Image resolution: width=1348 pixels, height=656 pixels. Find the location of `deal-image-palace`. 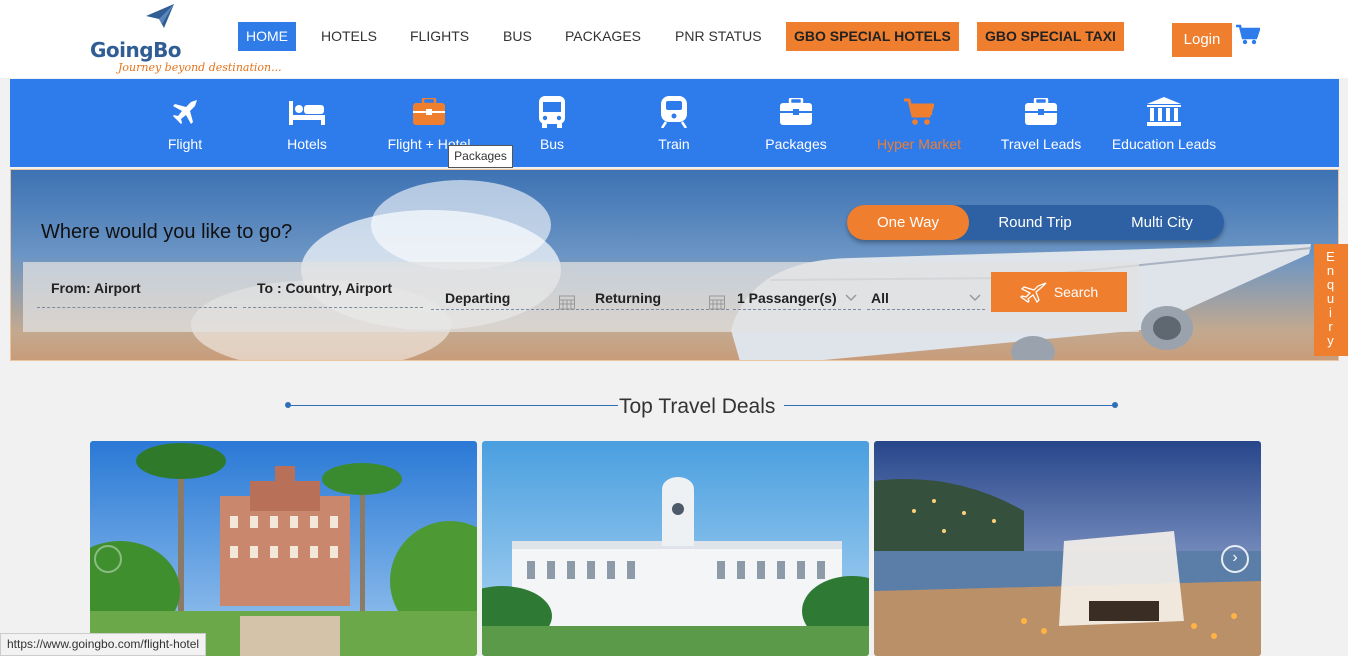

deal-image-palace is located at coordinates (283, 548).